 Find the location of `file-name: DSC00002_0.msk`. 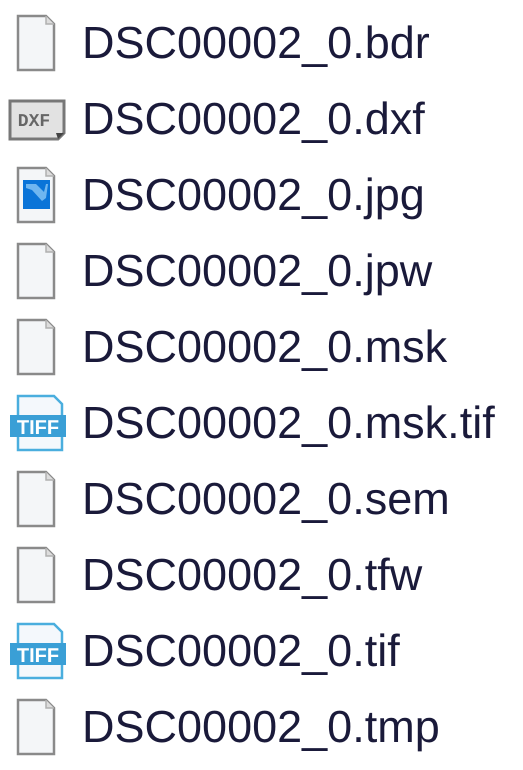

file-name: DSC00002_0.msk is located at coordinates (265, 347).